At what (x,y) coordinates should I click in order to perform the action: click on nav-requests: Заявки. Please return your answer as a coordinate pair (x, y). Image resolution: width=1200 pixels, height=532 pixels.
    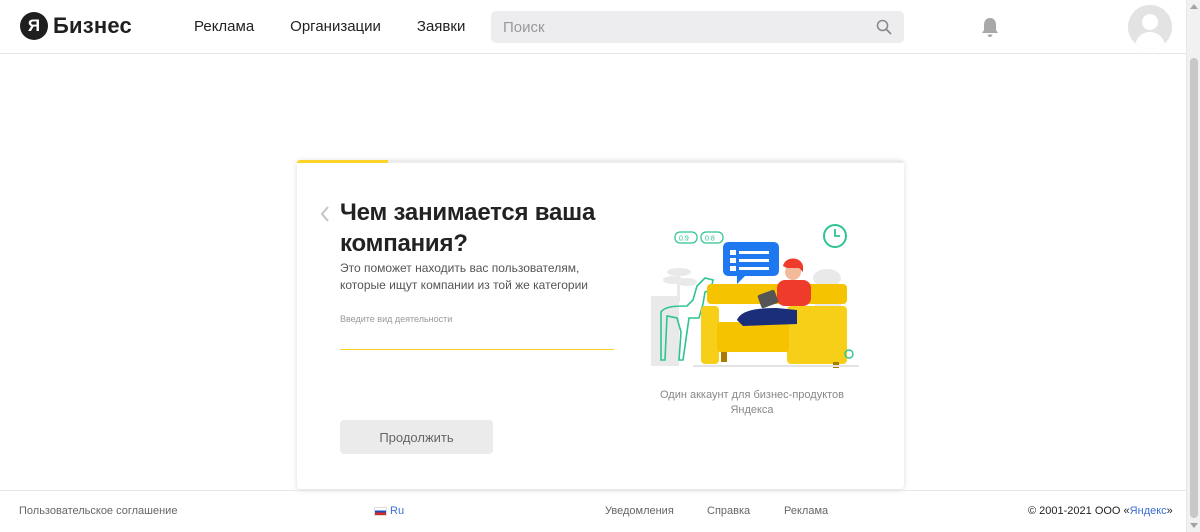
    Looking at the image, I should click on (441, 27).